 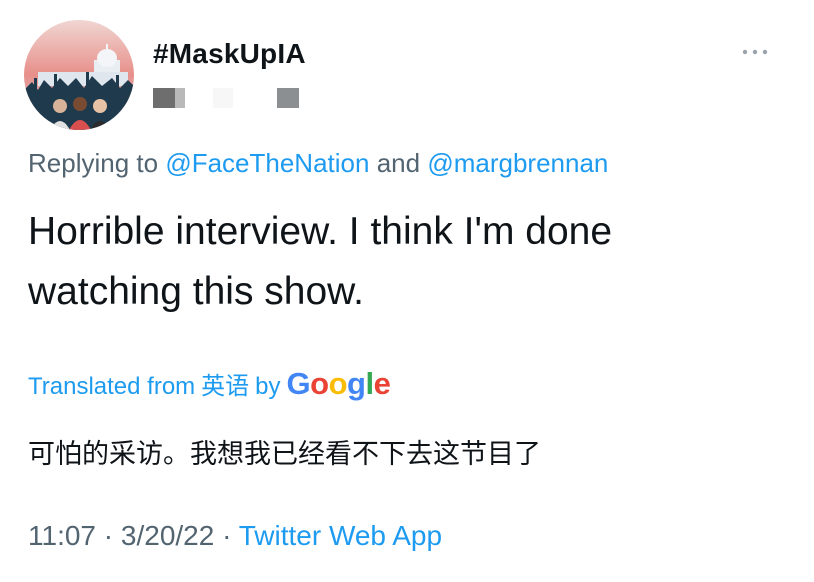 What do you see at coordinates (517, 163) in the screenshot?
I see `mention-margbrennan: @margbrennan` at bounding box center [517, 163].